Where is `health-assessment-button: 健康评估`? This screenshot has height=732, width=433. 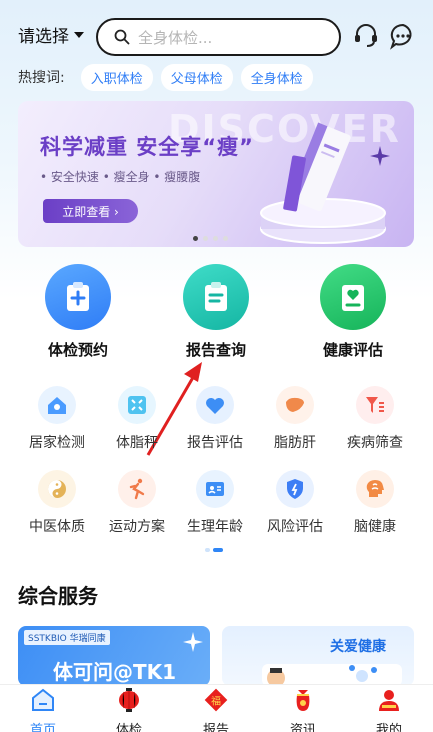
health-assessment-button: 健康评估 is located at coordinates (353, 312).